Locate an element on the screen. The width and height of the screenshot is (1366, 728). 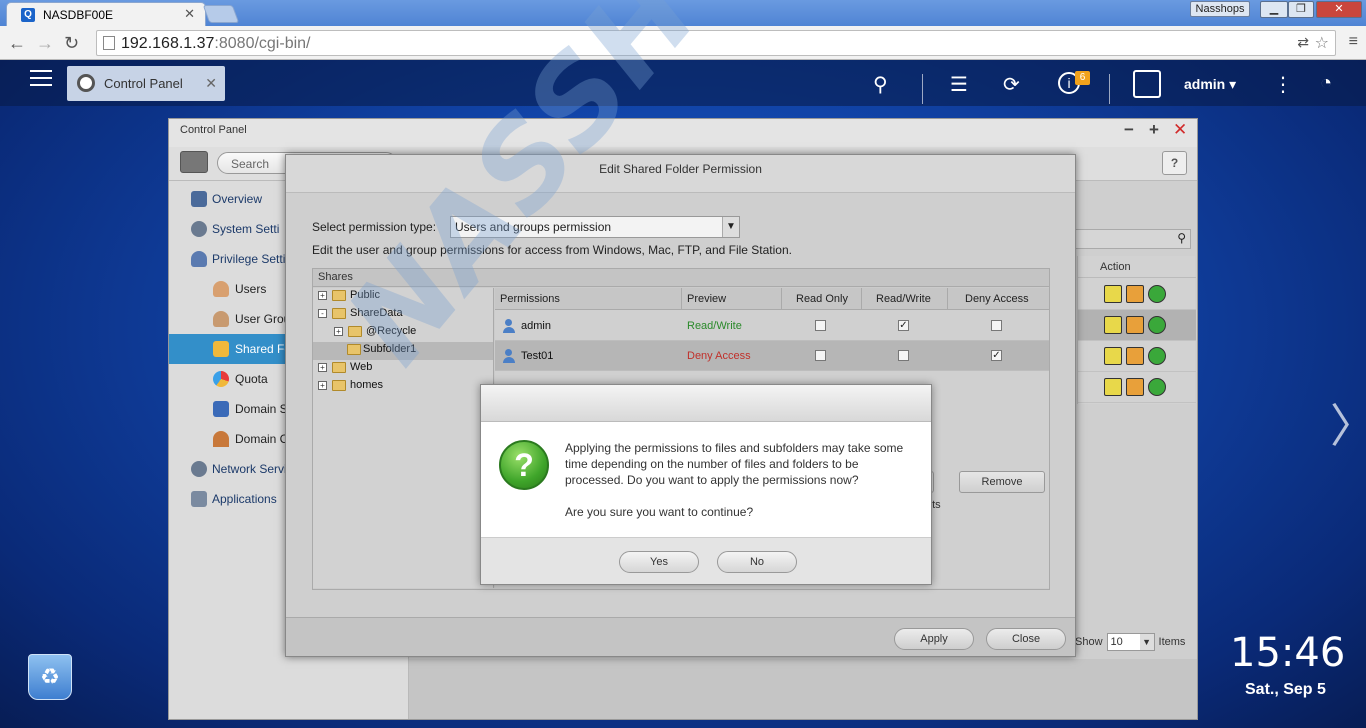
dashboard-gauge-icon: ◔ is located at coordinates (1326, 83).